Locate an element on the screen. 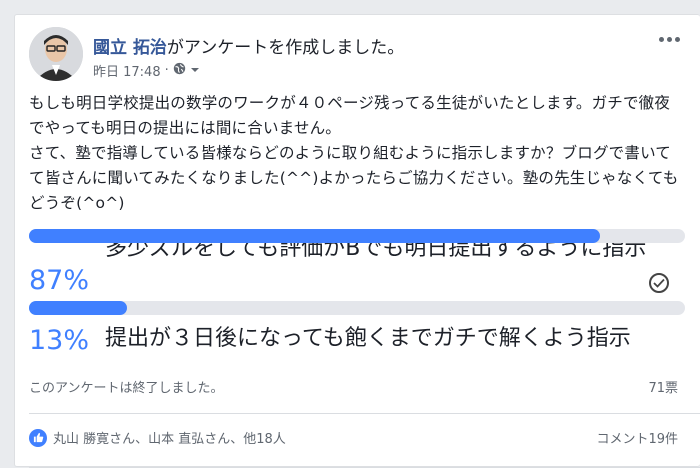 The height and width of the screenshot is (468, 700). post-action: がアンケートを作成しました。 is located at coordinates (285, 48).